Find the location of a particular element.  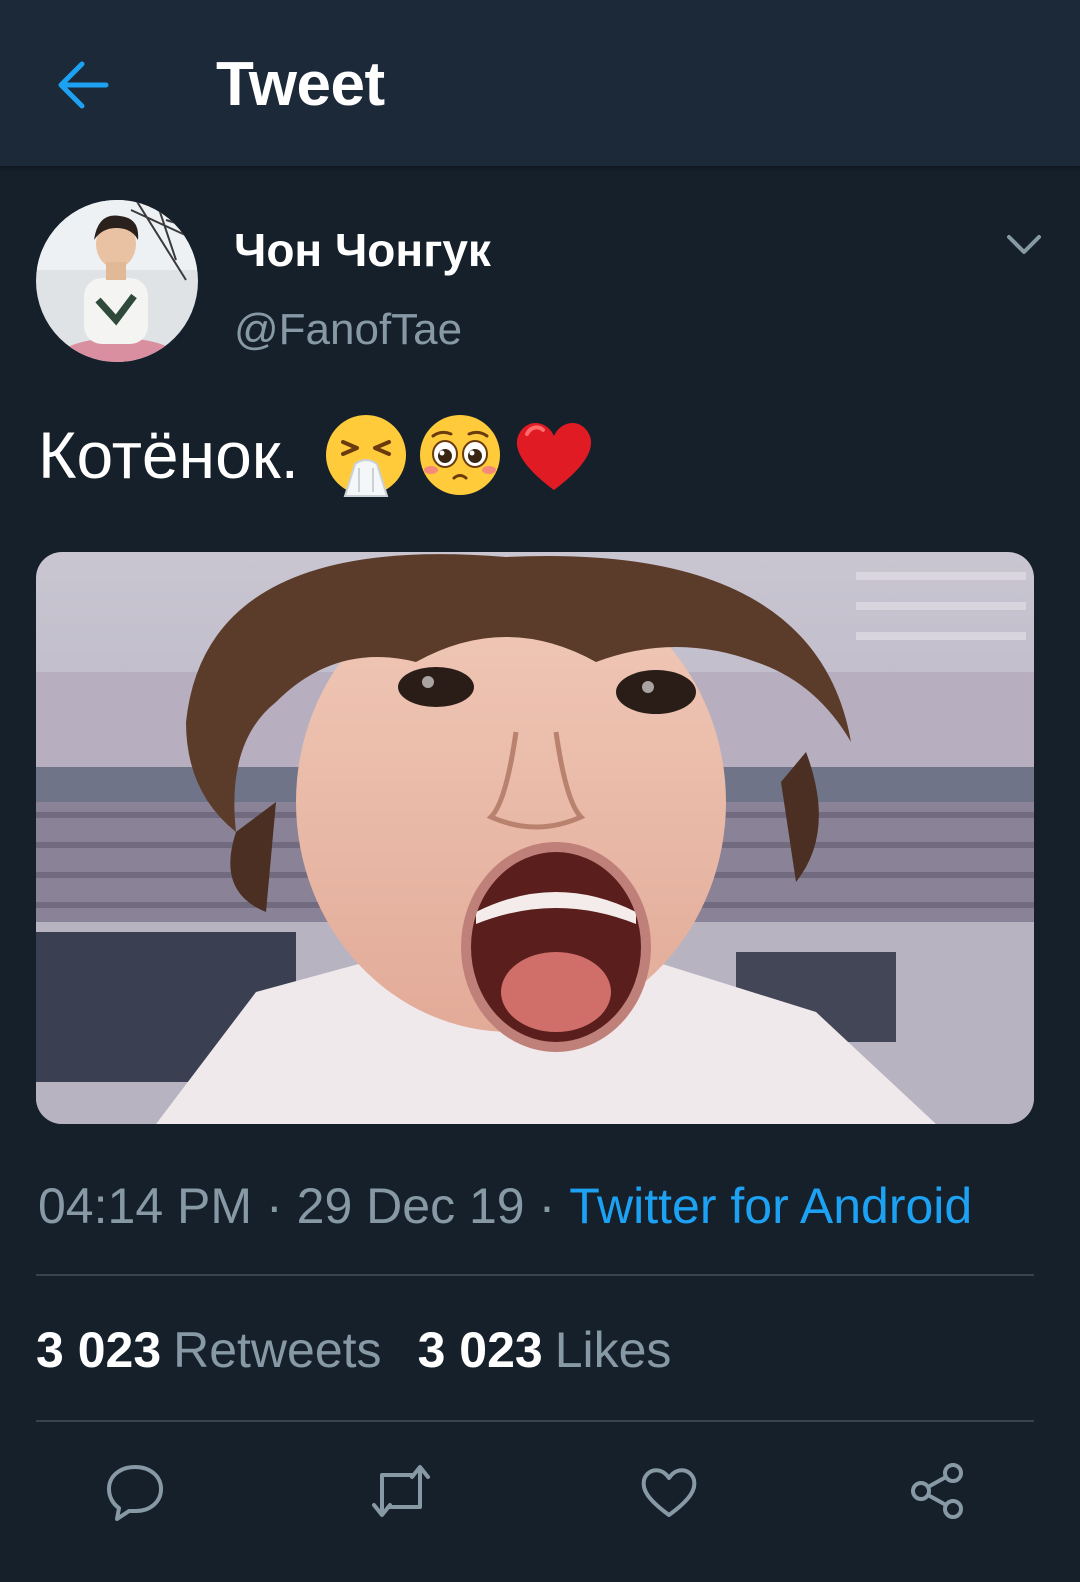

like-button is located at coordinates (669, 1491).